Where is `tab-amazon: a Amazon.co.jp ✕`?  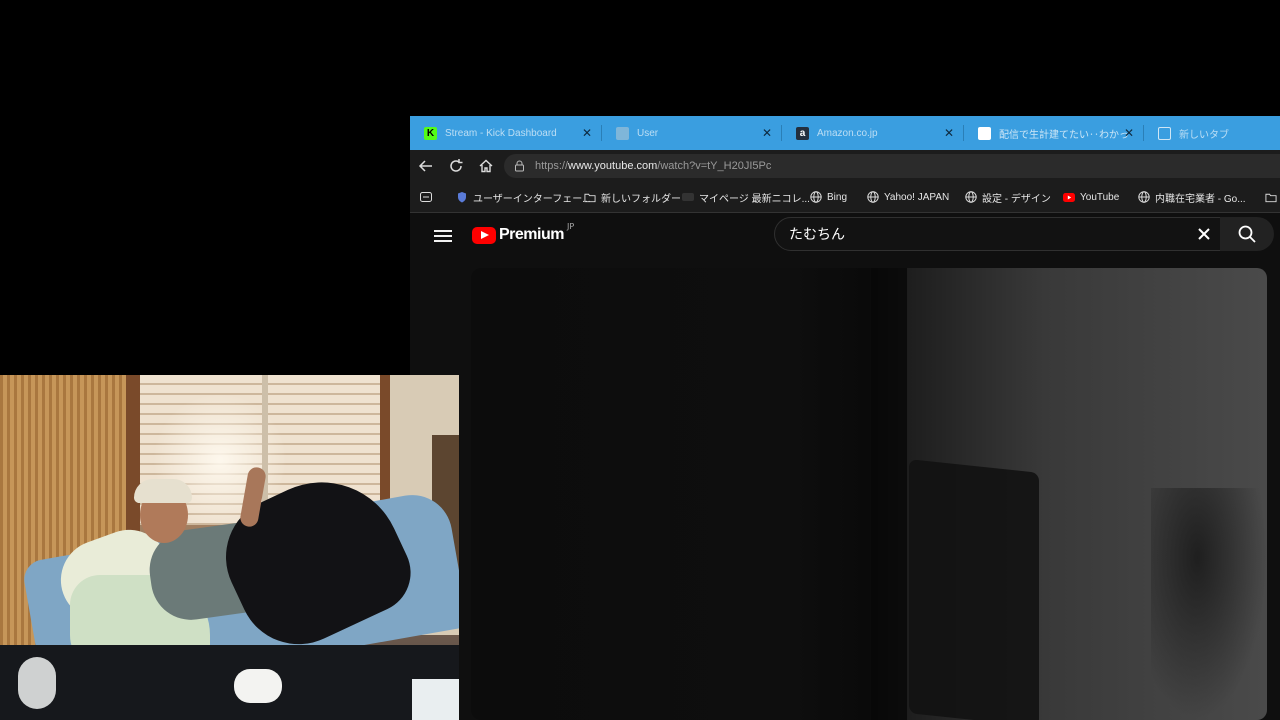
tab-amazon: a Amazon.co.jp ✕ is located at coordinates (873, 133).